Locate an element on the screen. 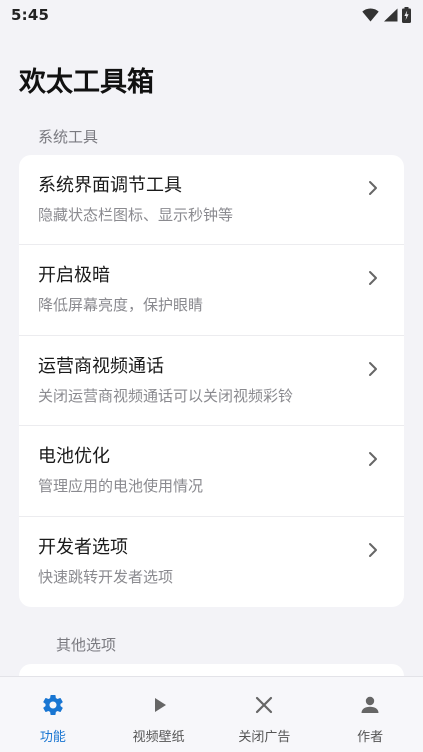 The height and width of the screenshot is (752, 423). nav-label: 视频壁纸 is located at coordinates (158, 737).